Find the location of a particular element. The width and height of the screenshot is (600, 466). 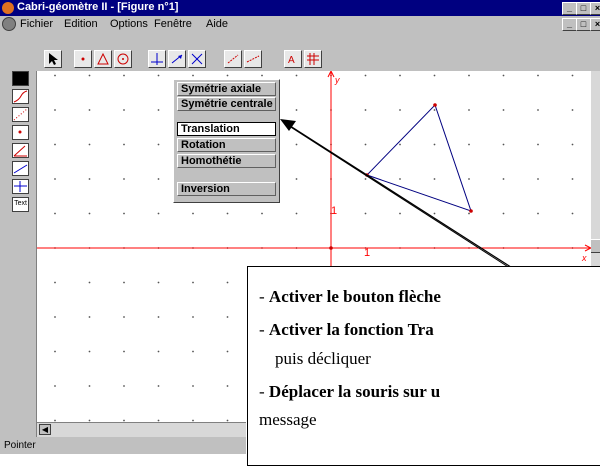

instruction-line-5: message is located at coordinates (288, 419).